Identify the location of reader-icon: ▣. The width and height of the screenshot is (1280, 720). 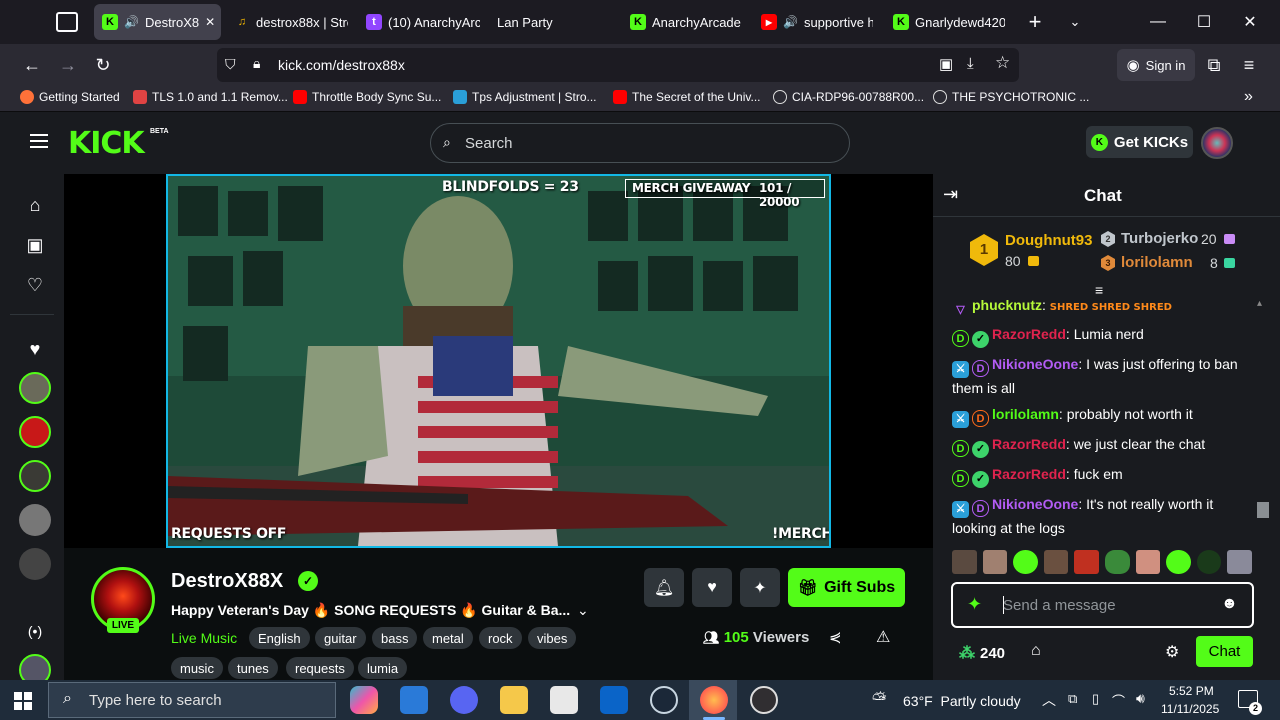
(946, 64).